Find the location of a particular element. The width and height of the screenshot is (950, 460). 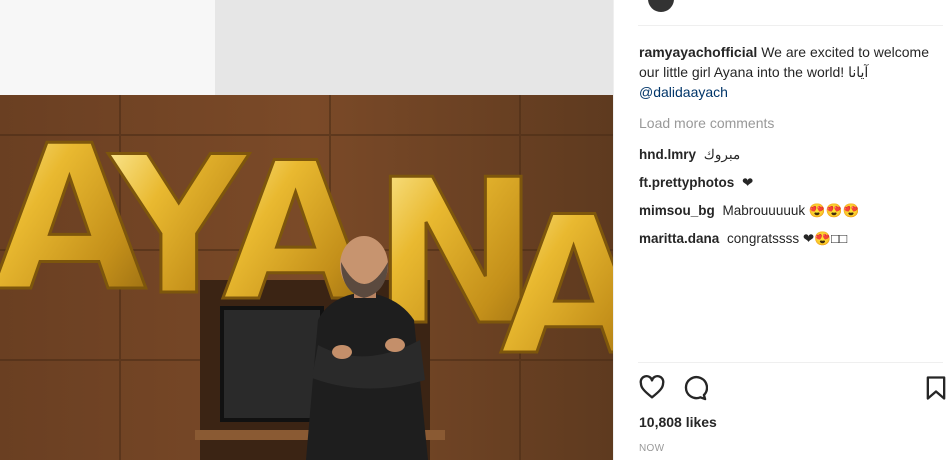

comment-username: hnd.lmry is located at coordinates (667, 154).